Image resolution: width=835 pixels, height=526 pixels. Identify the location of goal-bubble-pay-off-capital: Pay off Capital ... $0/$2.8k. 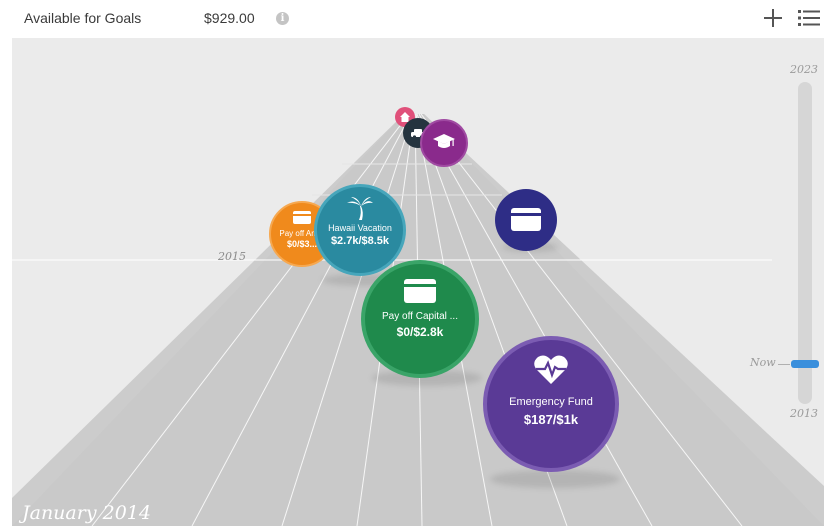
(420, 319).